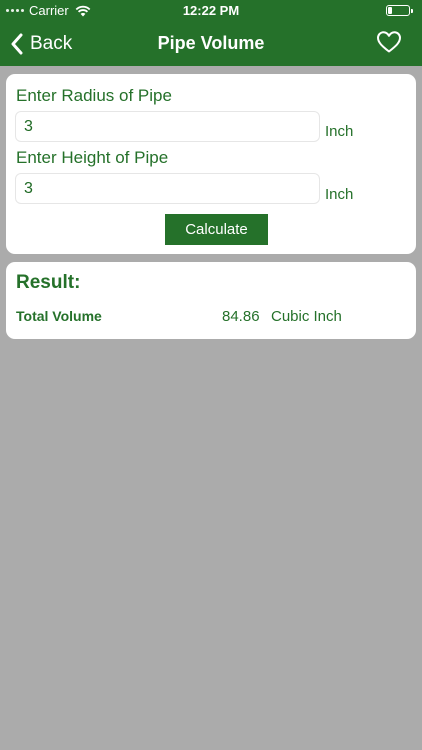 This screenshot has height=750, width=422. What do you see at coordinates (59, 316) in the screenshot?
I see `total-volume-label: Total Volume` at bounding box center [59, 316].